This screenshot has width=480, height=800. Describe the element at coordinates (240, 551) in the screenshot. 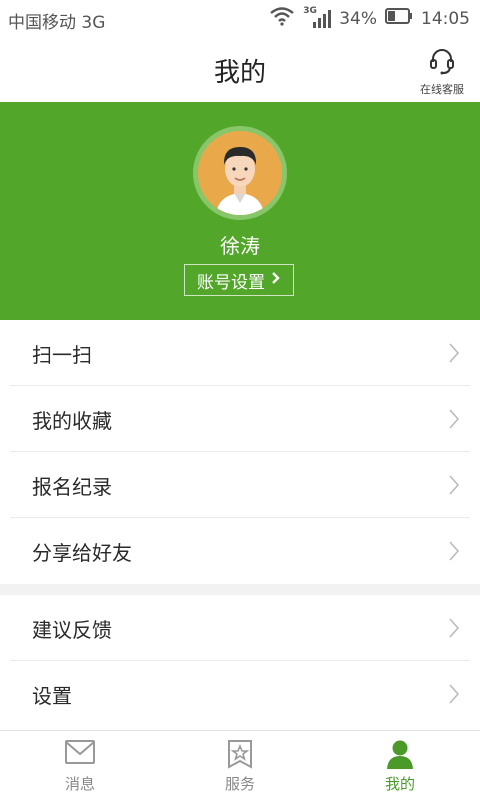

I see `menu-item-share: 分享给好友` at that location.